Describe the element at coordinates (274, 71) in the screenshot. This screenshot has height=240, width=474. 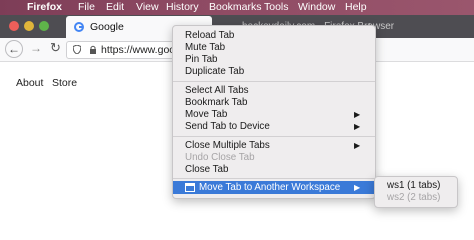
I see `menu-item-duplicate-tab: Duplicate Tab` at that location.